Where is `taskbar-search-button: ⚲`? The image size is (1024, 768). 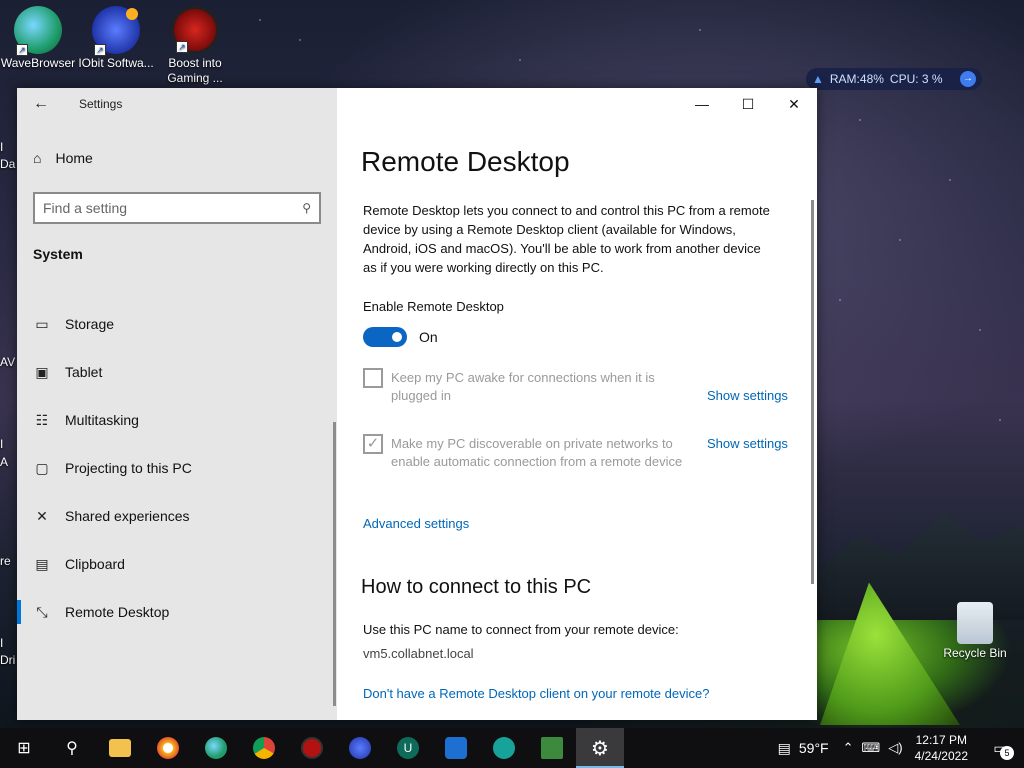 taskbar-search-button: ⚲ is located at coordinates (72, 748).